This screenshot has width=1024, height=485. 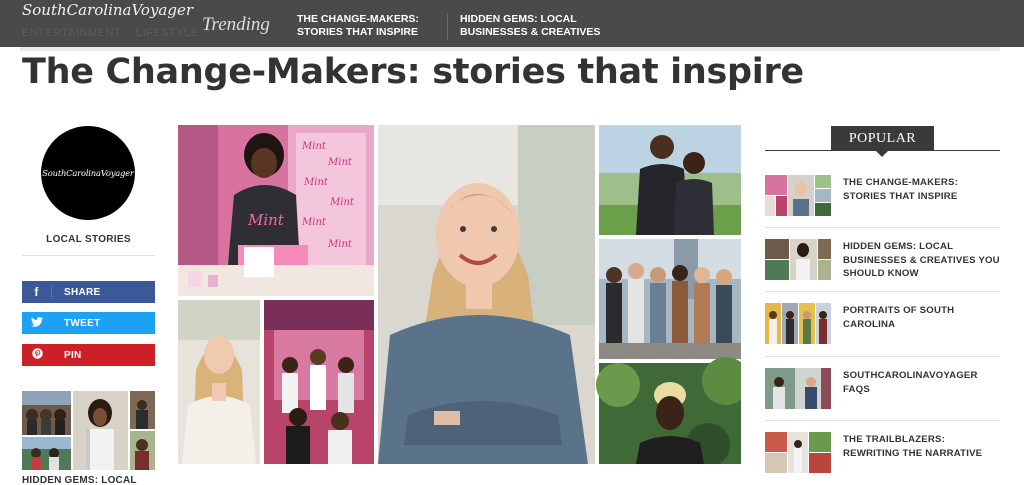 I want to click on popular-item-title: THE CHANGE-MAKERS: STORIES THAT INSPIRE, so click(x=900, y=189).